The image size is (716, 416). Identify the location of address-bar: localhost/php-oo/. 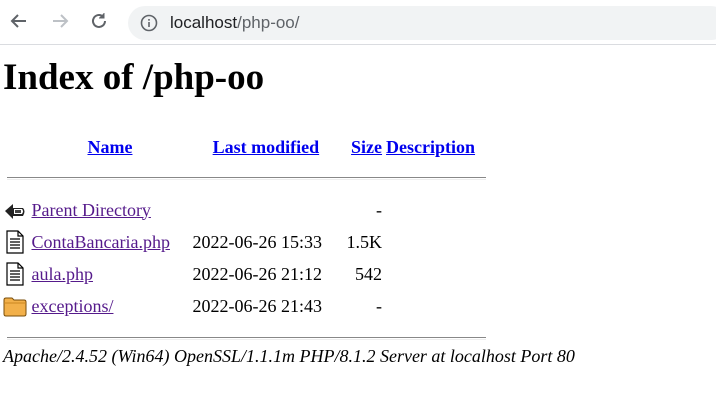
(422, 23).